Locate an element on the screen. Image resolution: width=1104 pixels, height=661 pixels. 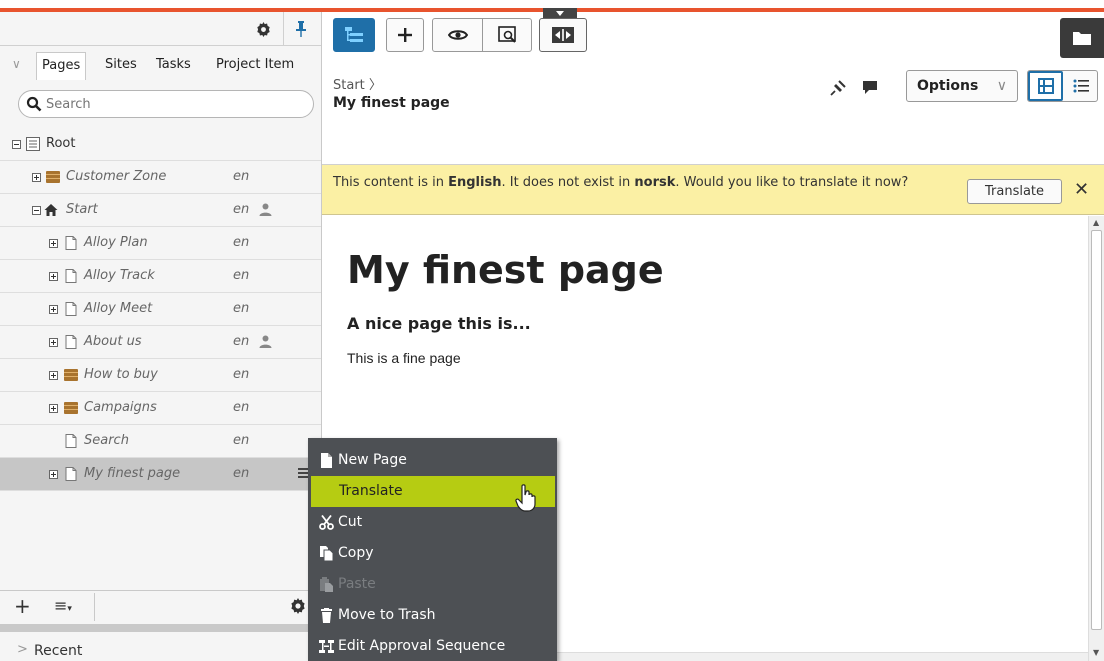
eye-icon is located at coordinates (458, 35).